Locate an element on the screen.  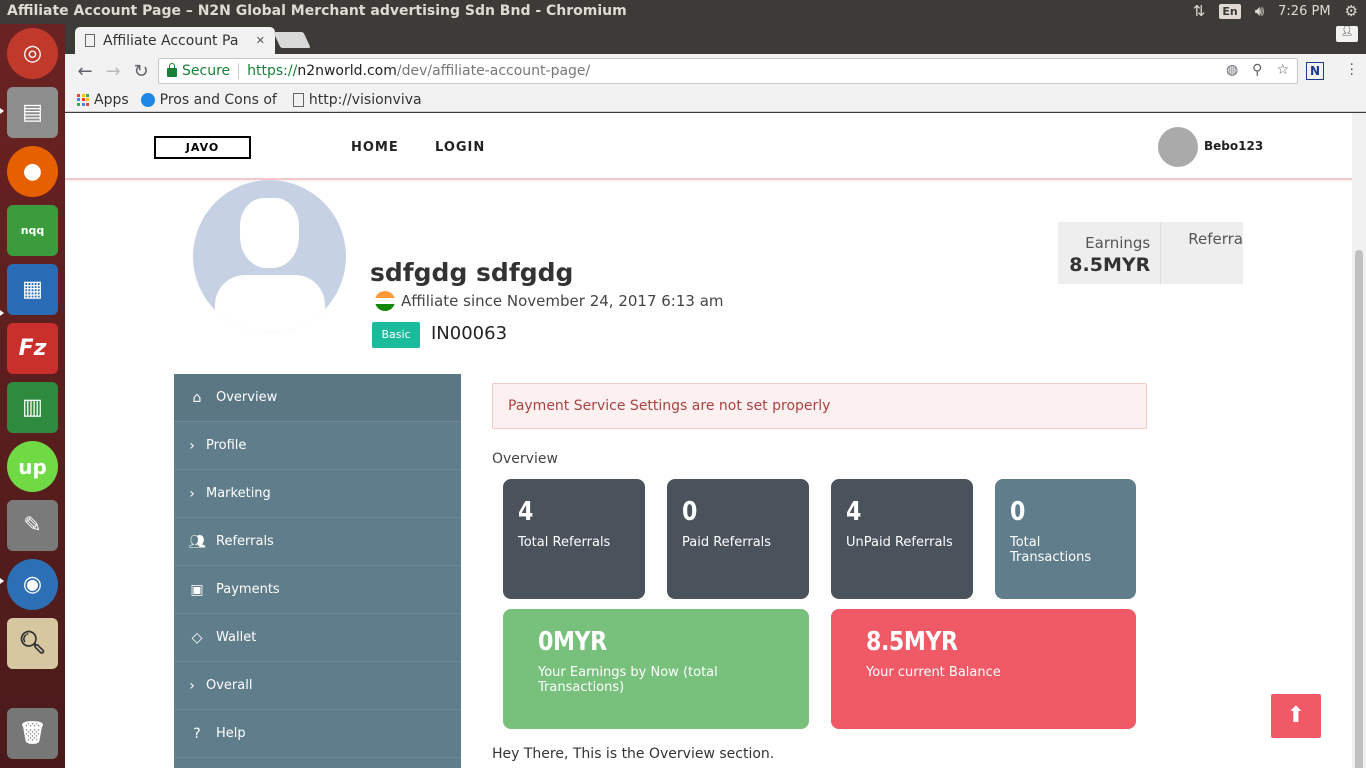
back-to-top-button: ⬆ is located at coordinates (1296, 716).